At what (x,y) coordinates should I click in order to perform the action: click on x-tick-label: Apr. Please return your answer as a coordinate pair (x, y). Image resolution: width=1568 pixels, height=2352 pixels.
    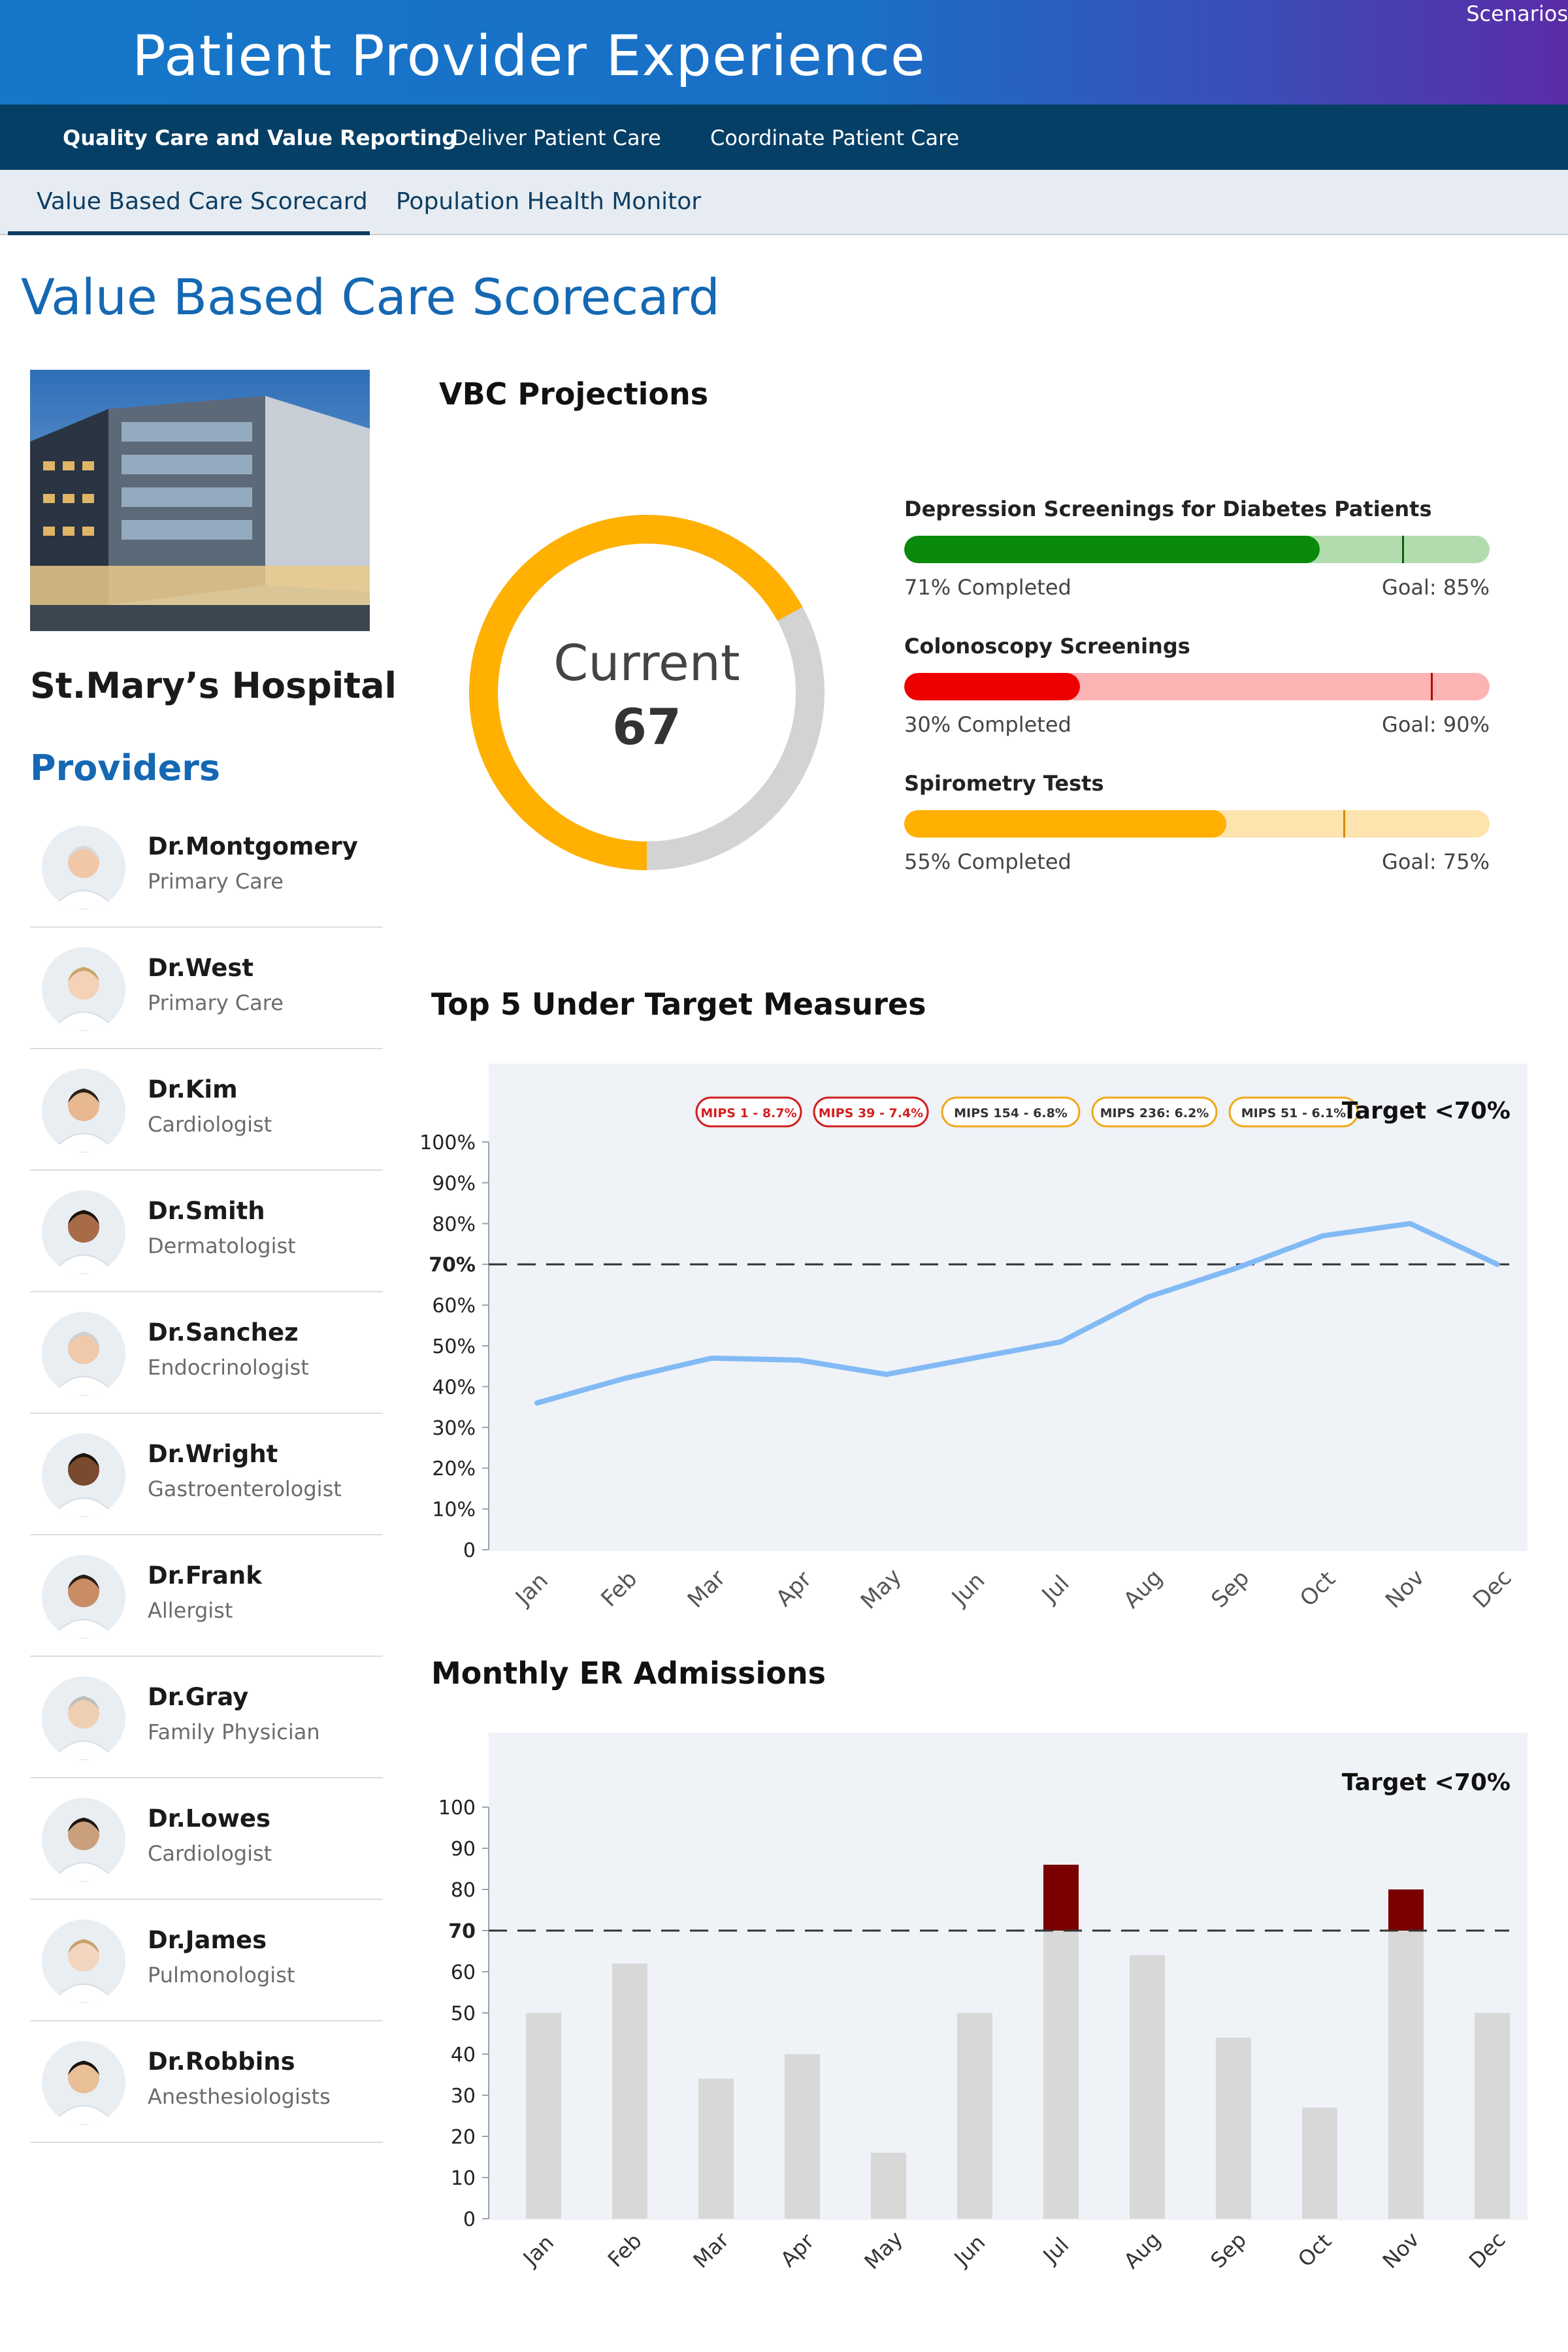
    Looking at the image, I should click on (797, 2250).